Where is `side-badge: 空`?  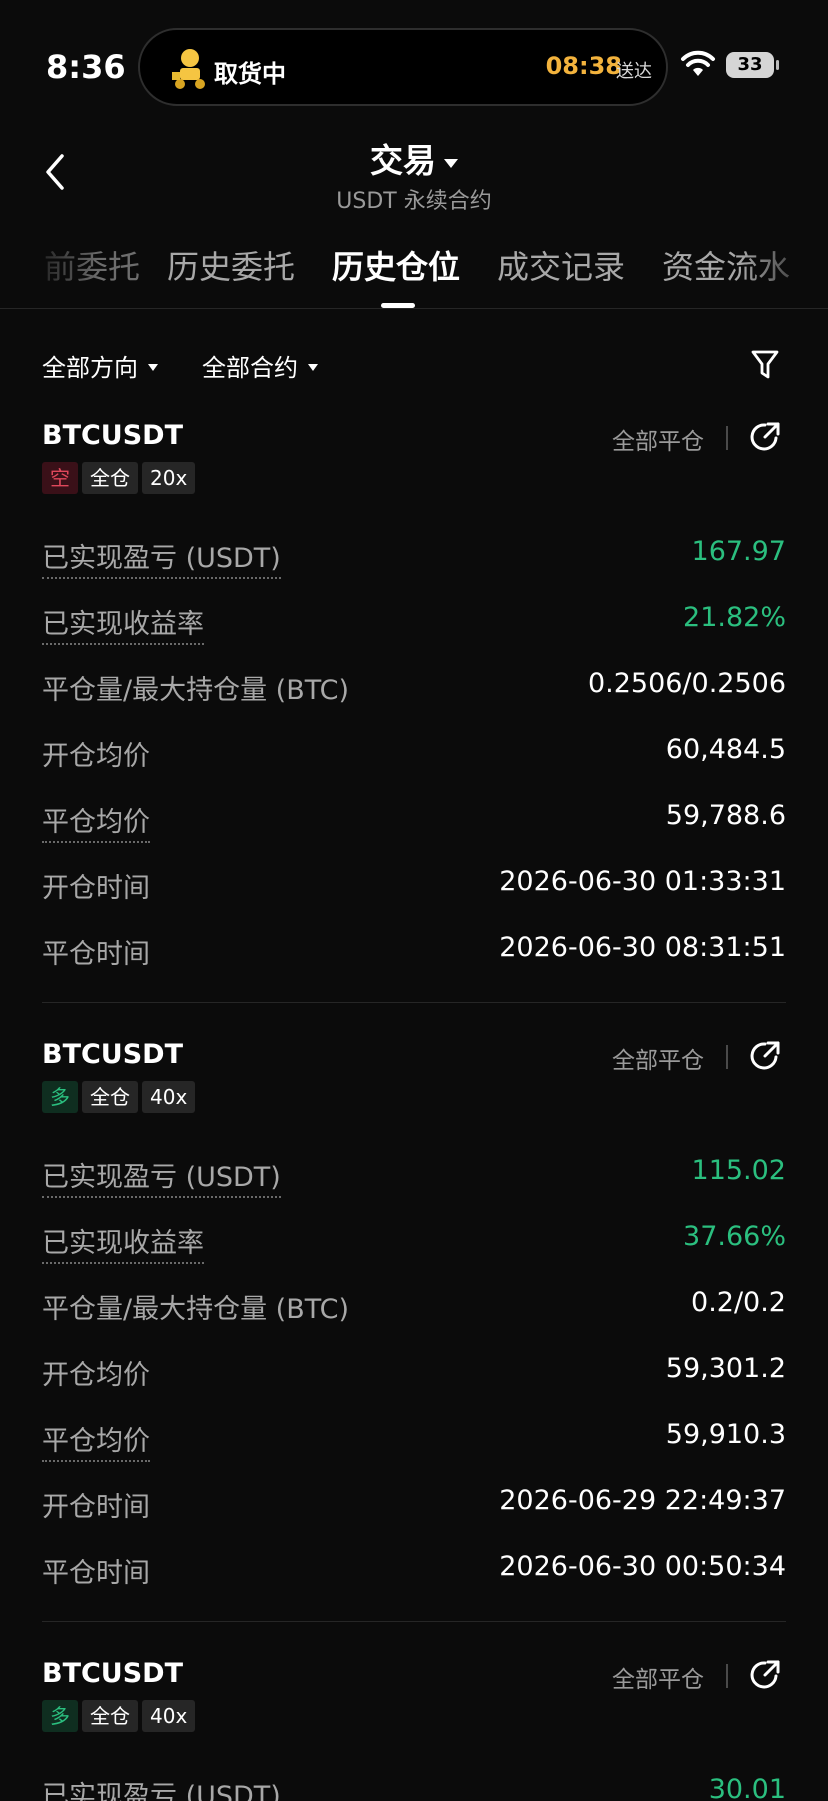
side-badge: 空 is located at coordinates (60, 478).